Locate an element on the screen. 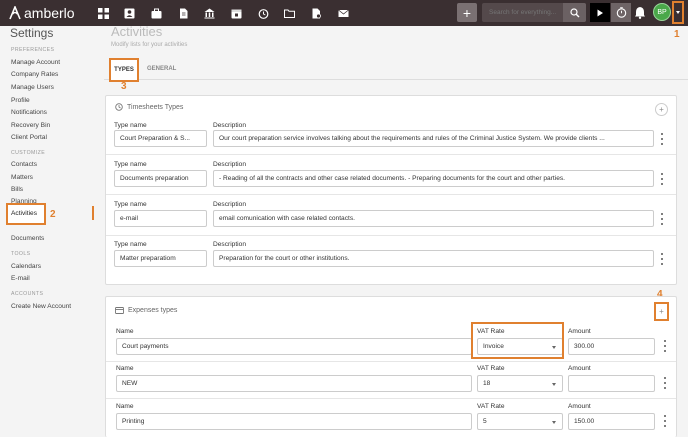 The width and height of the screenshot is (688, 437). logo: amberlo is located at coordinates (42, 13).